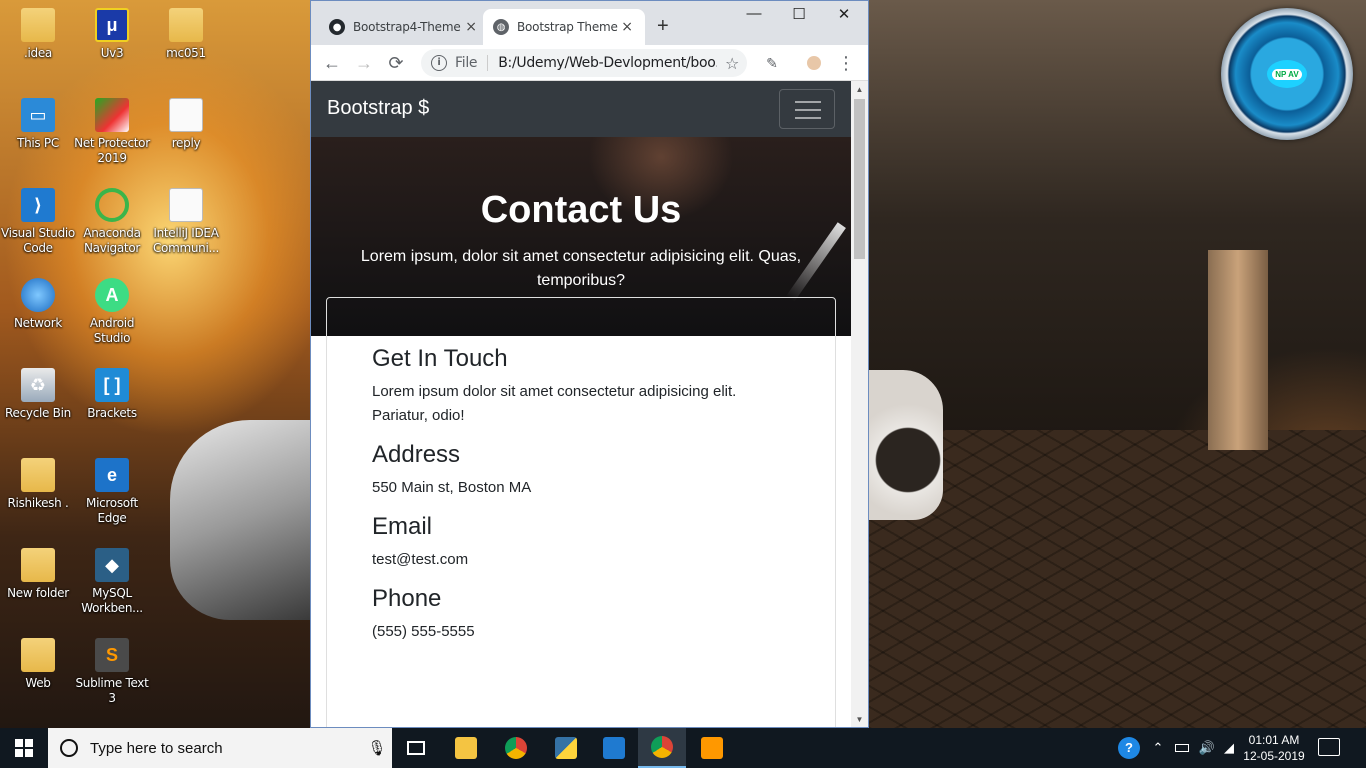  Describe the element at coordinates (402, 526) in the screenshot. I see `email-heading: Email` at that location.